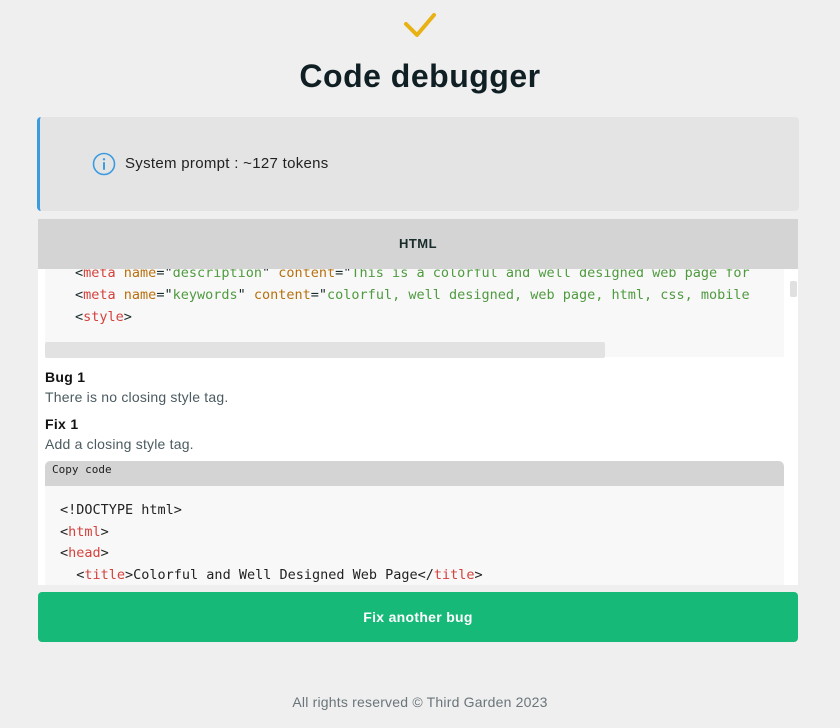  What do you see at coordinates (325, 350) in the screenshot?
I see `horizontal-scrollbar` at bounding box center [325, 350].